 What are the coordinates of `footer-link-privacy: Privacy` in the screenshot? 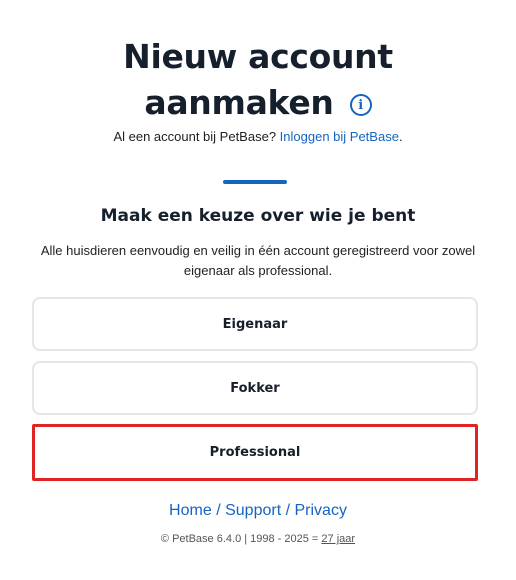 It's located at (321, 510).